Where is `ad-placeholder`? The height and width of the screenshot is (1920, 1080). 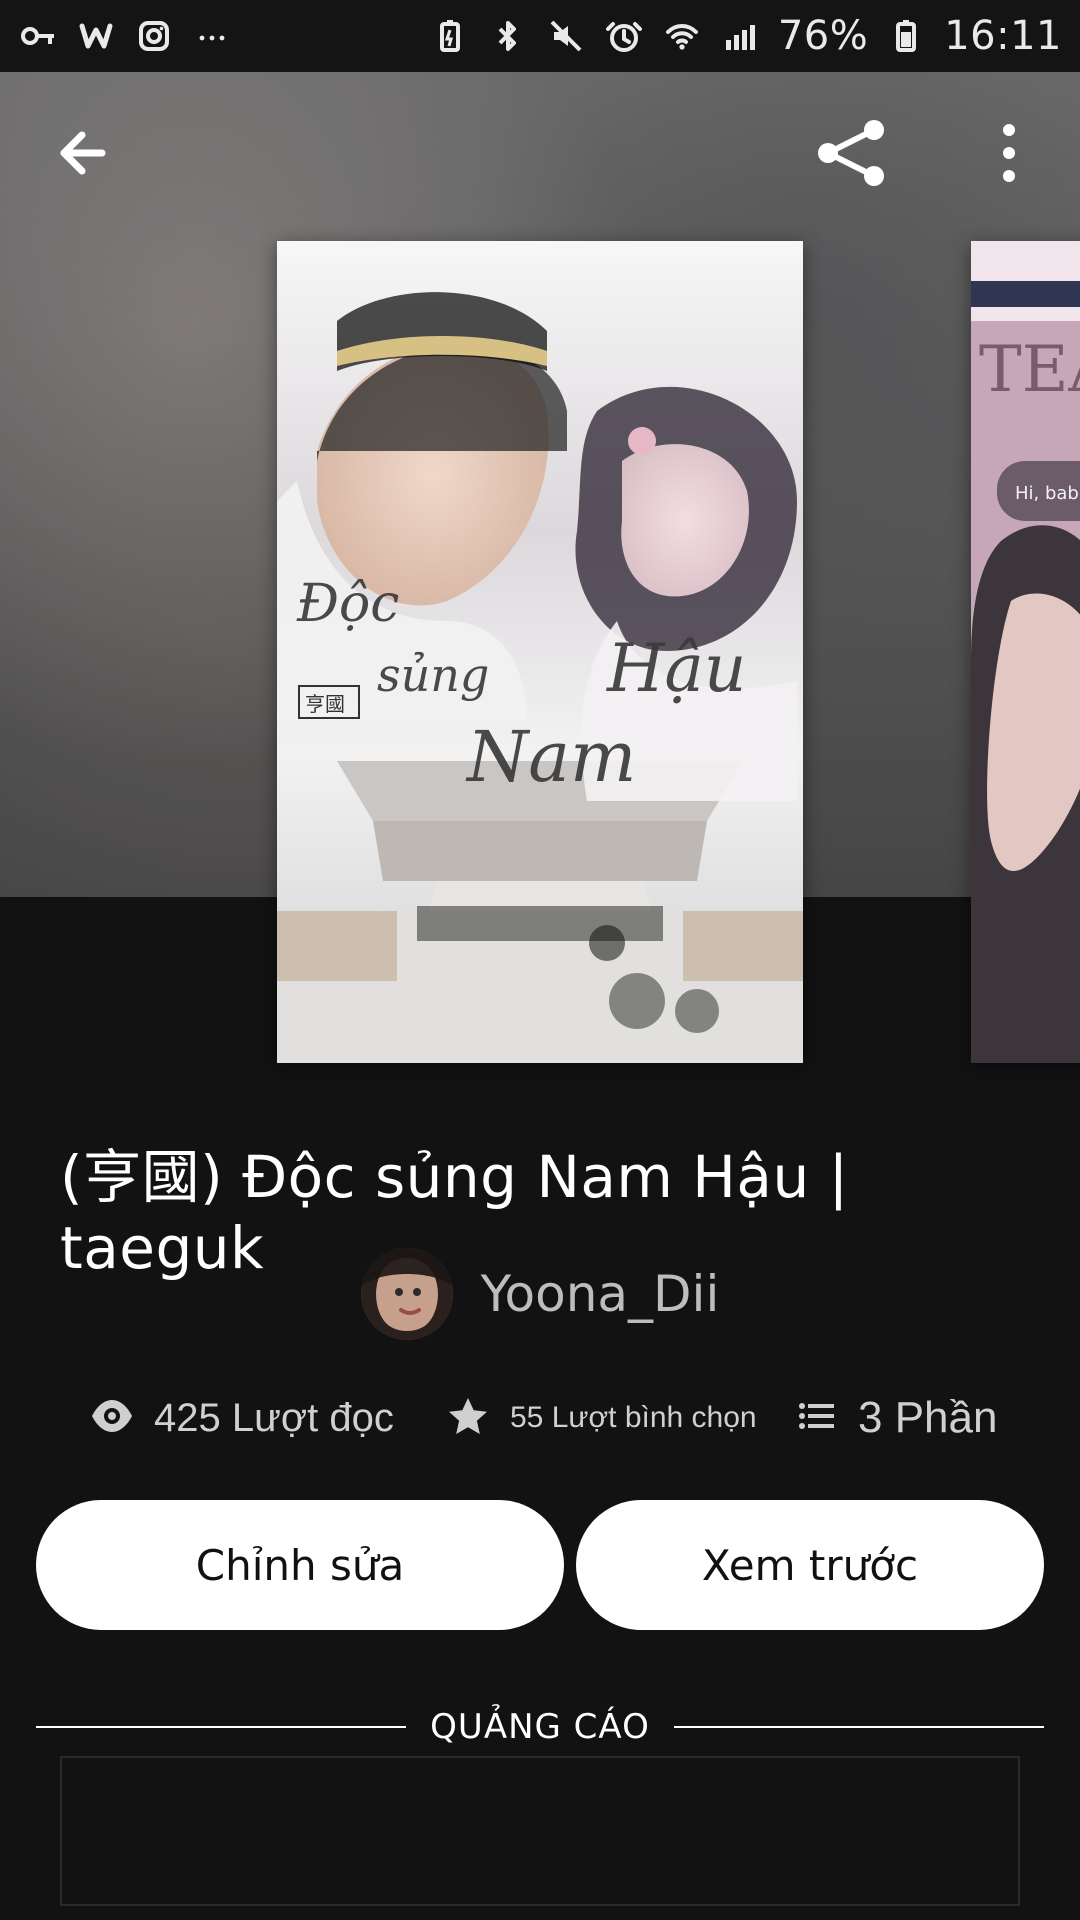 ad-placeholder is located at coordinates (540, 1831).